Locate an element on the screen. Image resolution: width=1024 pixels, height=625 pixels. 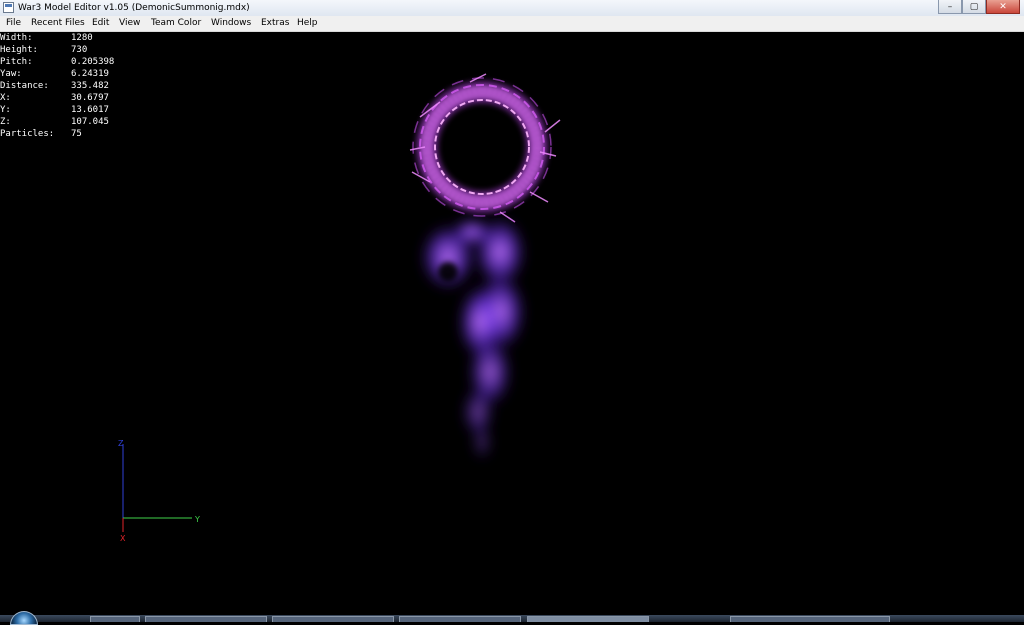
notification-area is located at coordinates (810, 619).